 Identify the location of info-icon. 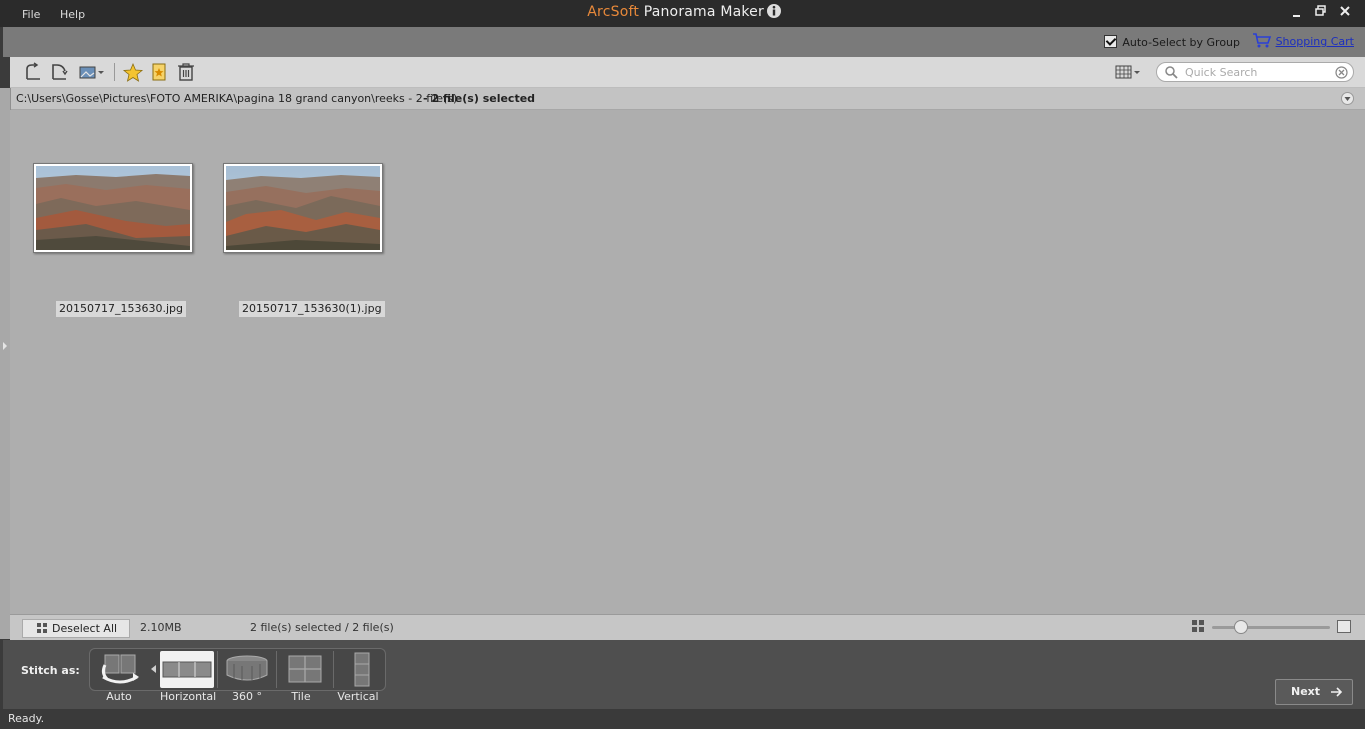
(774, 11).